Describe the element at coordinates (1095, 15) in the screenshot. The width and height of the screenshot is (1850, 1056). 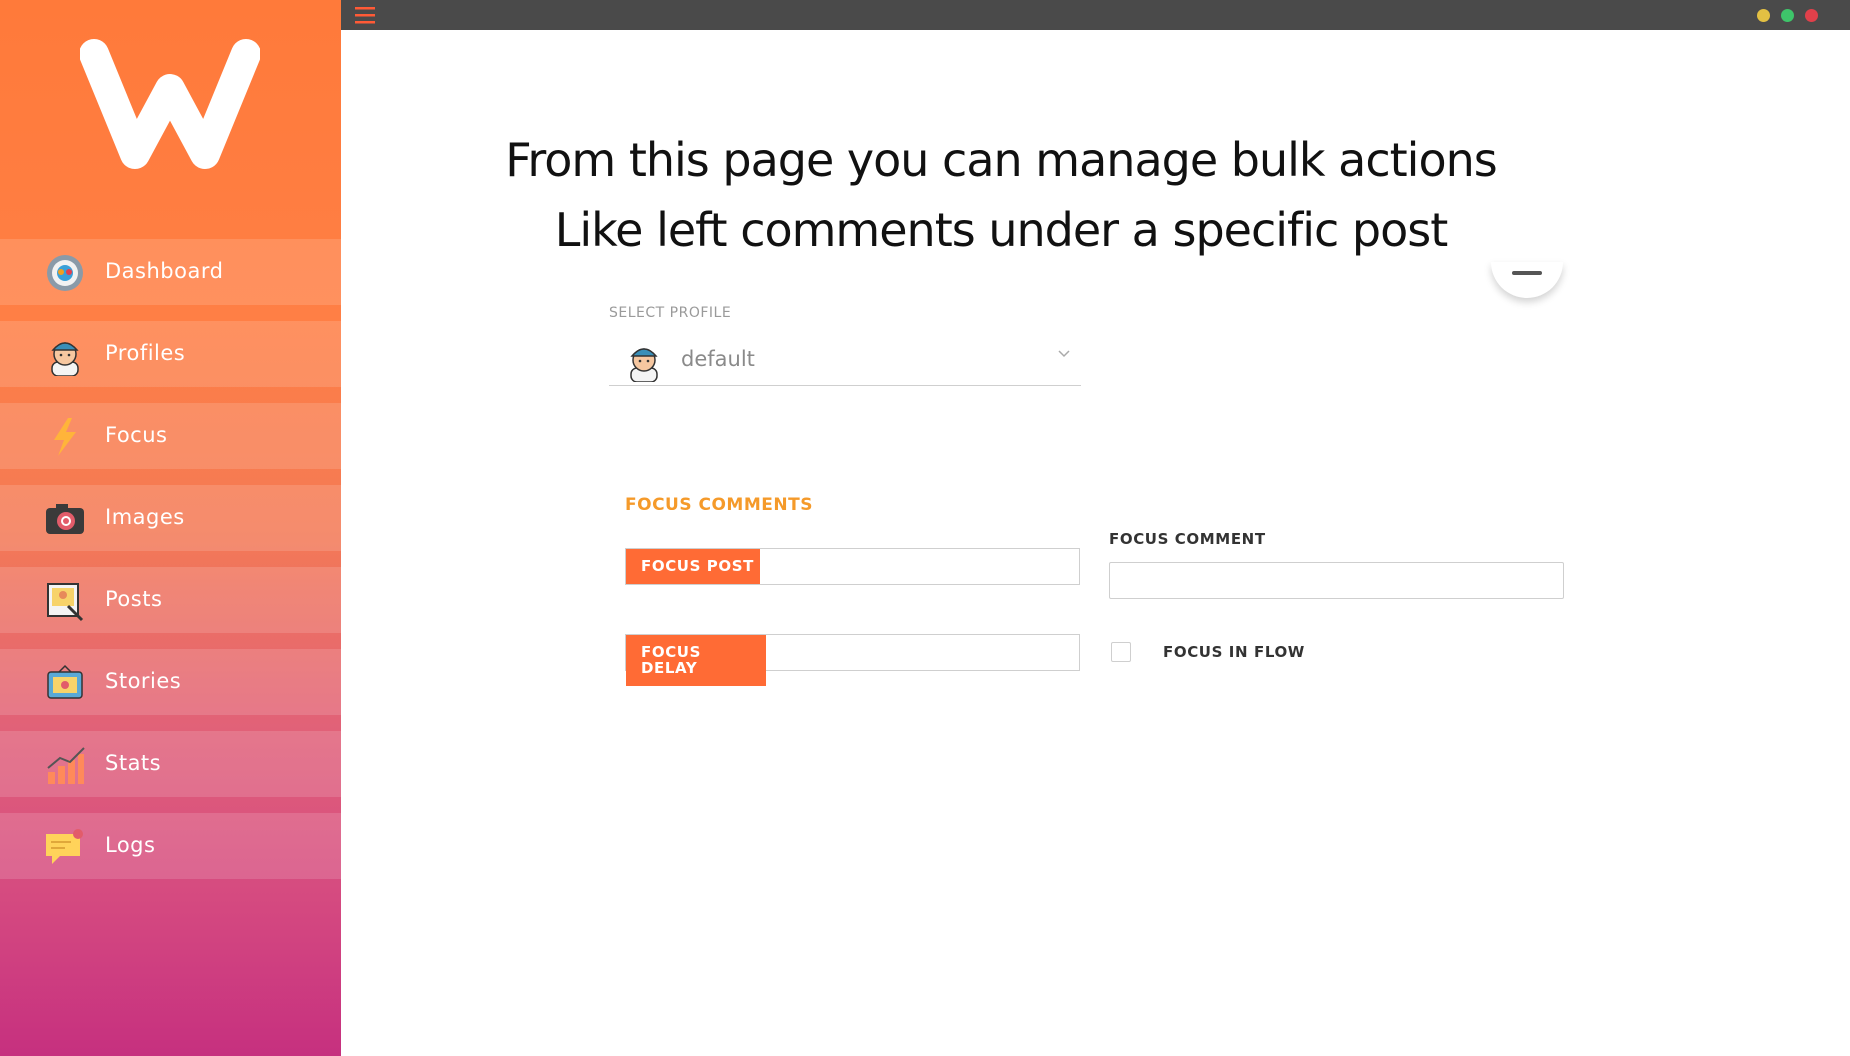
I see `title-bar` at that location.